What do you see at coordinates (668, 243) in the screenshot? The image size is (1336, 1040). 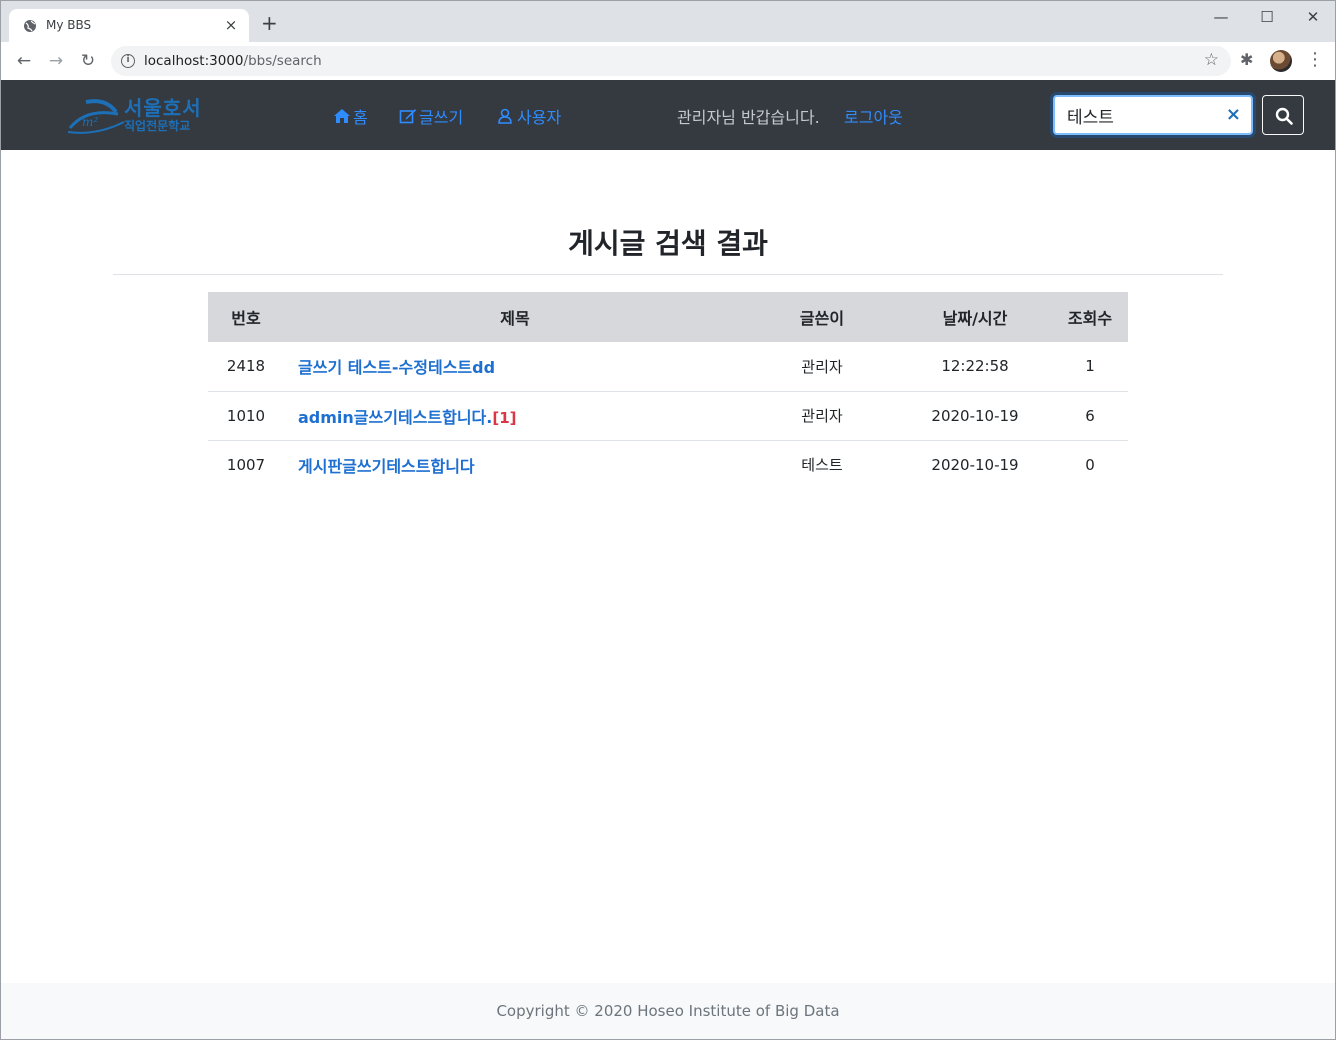 I see `page-title: 게시글 검색 결과` at bounding box center [668, 243].